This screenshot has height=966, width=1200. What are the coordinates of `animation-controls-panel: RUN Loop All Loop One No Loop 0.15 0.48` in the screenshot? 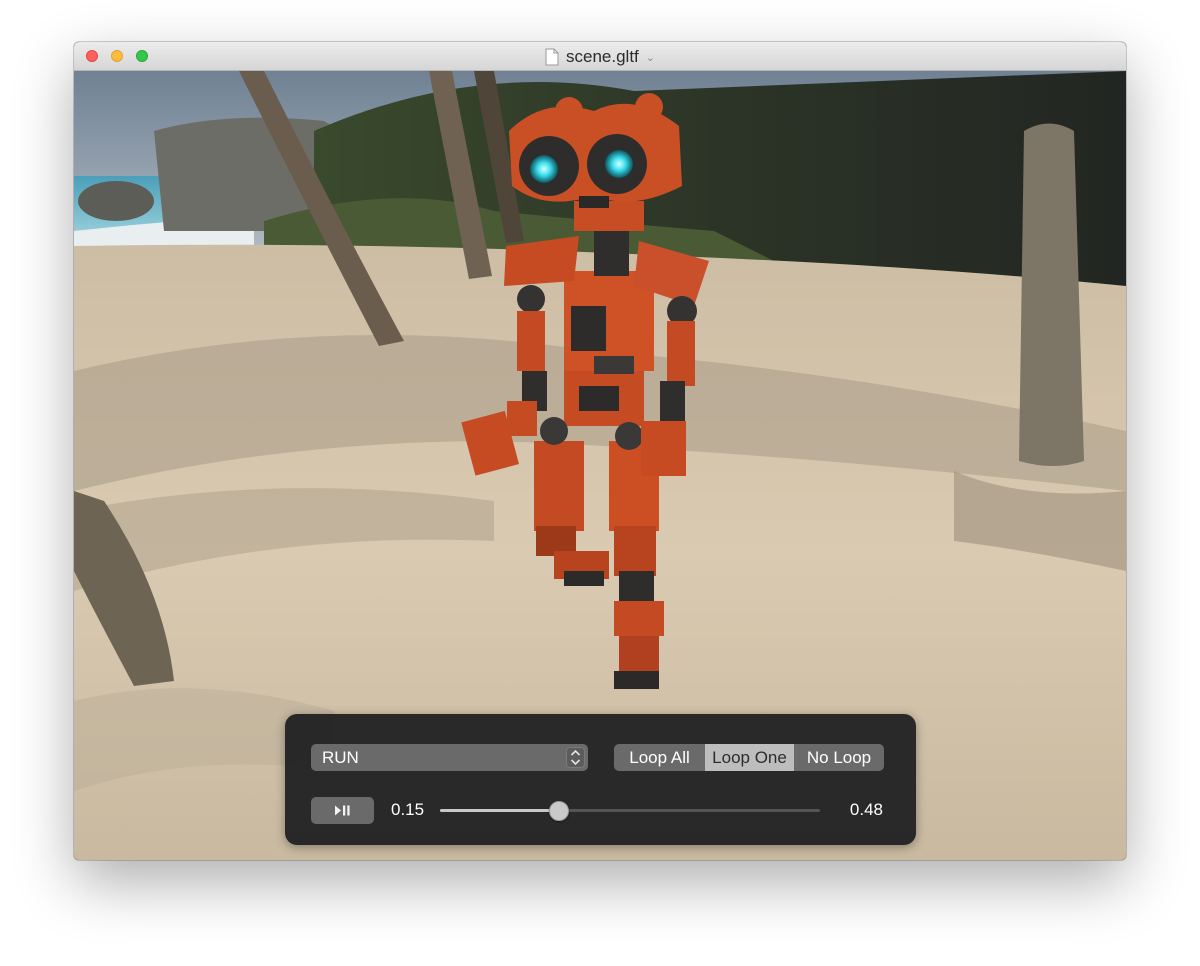 It's located at (600, 779).